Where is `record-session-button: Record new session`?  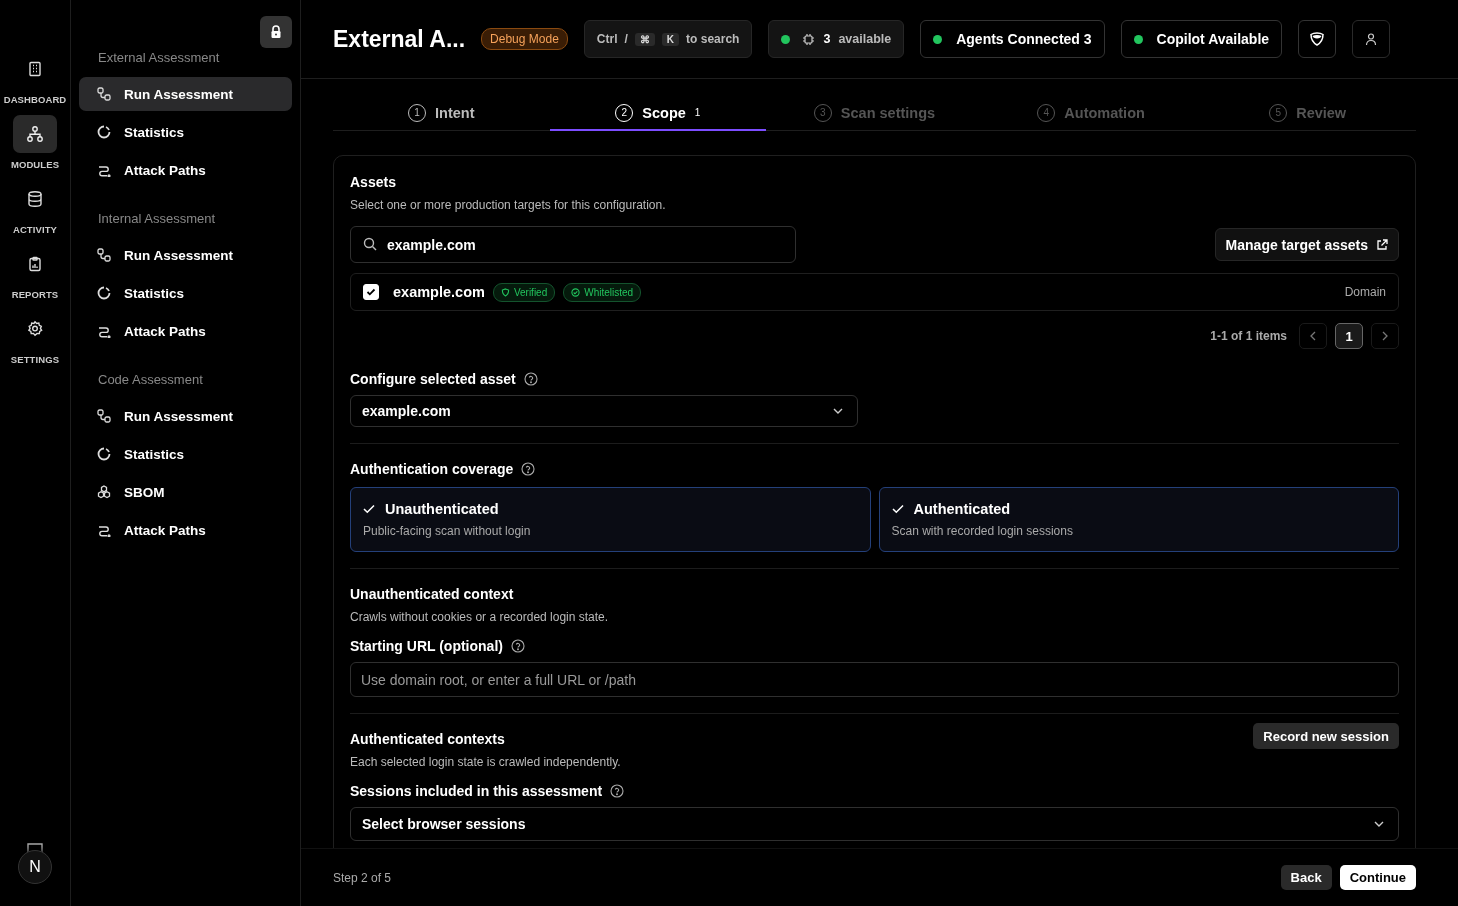 record-session-button: Record new session is located at coordinates (1326, 736).